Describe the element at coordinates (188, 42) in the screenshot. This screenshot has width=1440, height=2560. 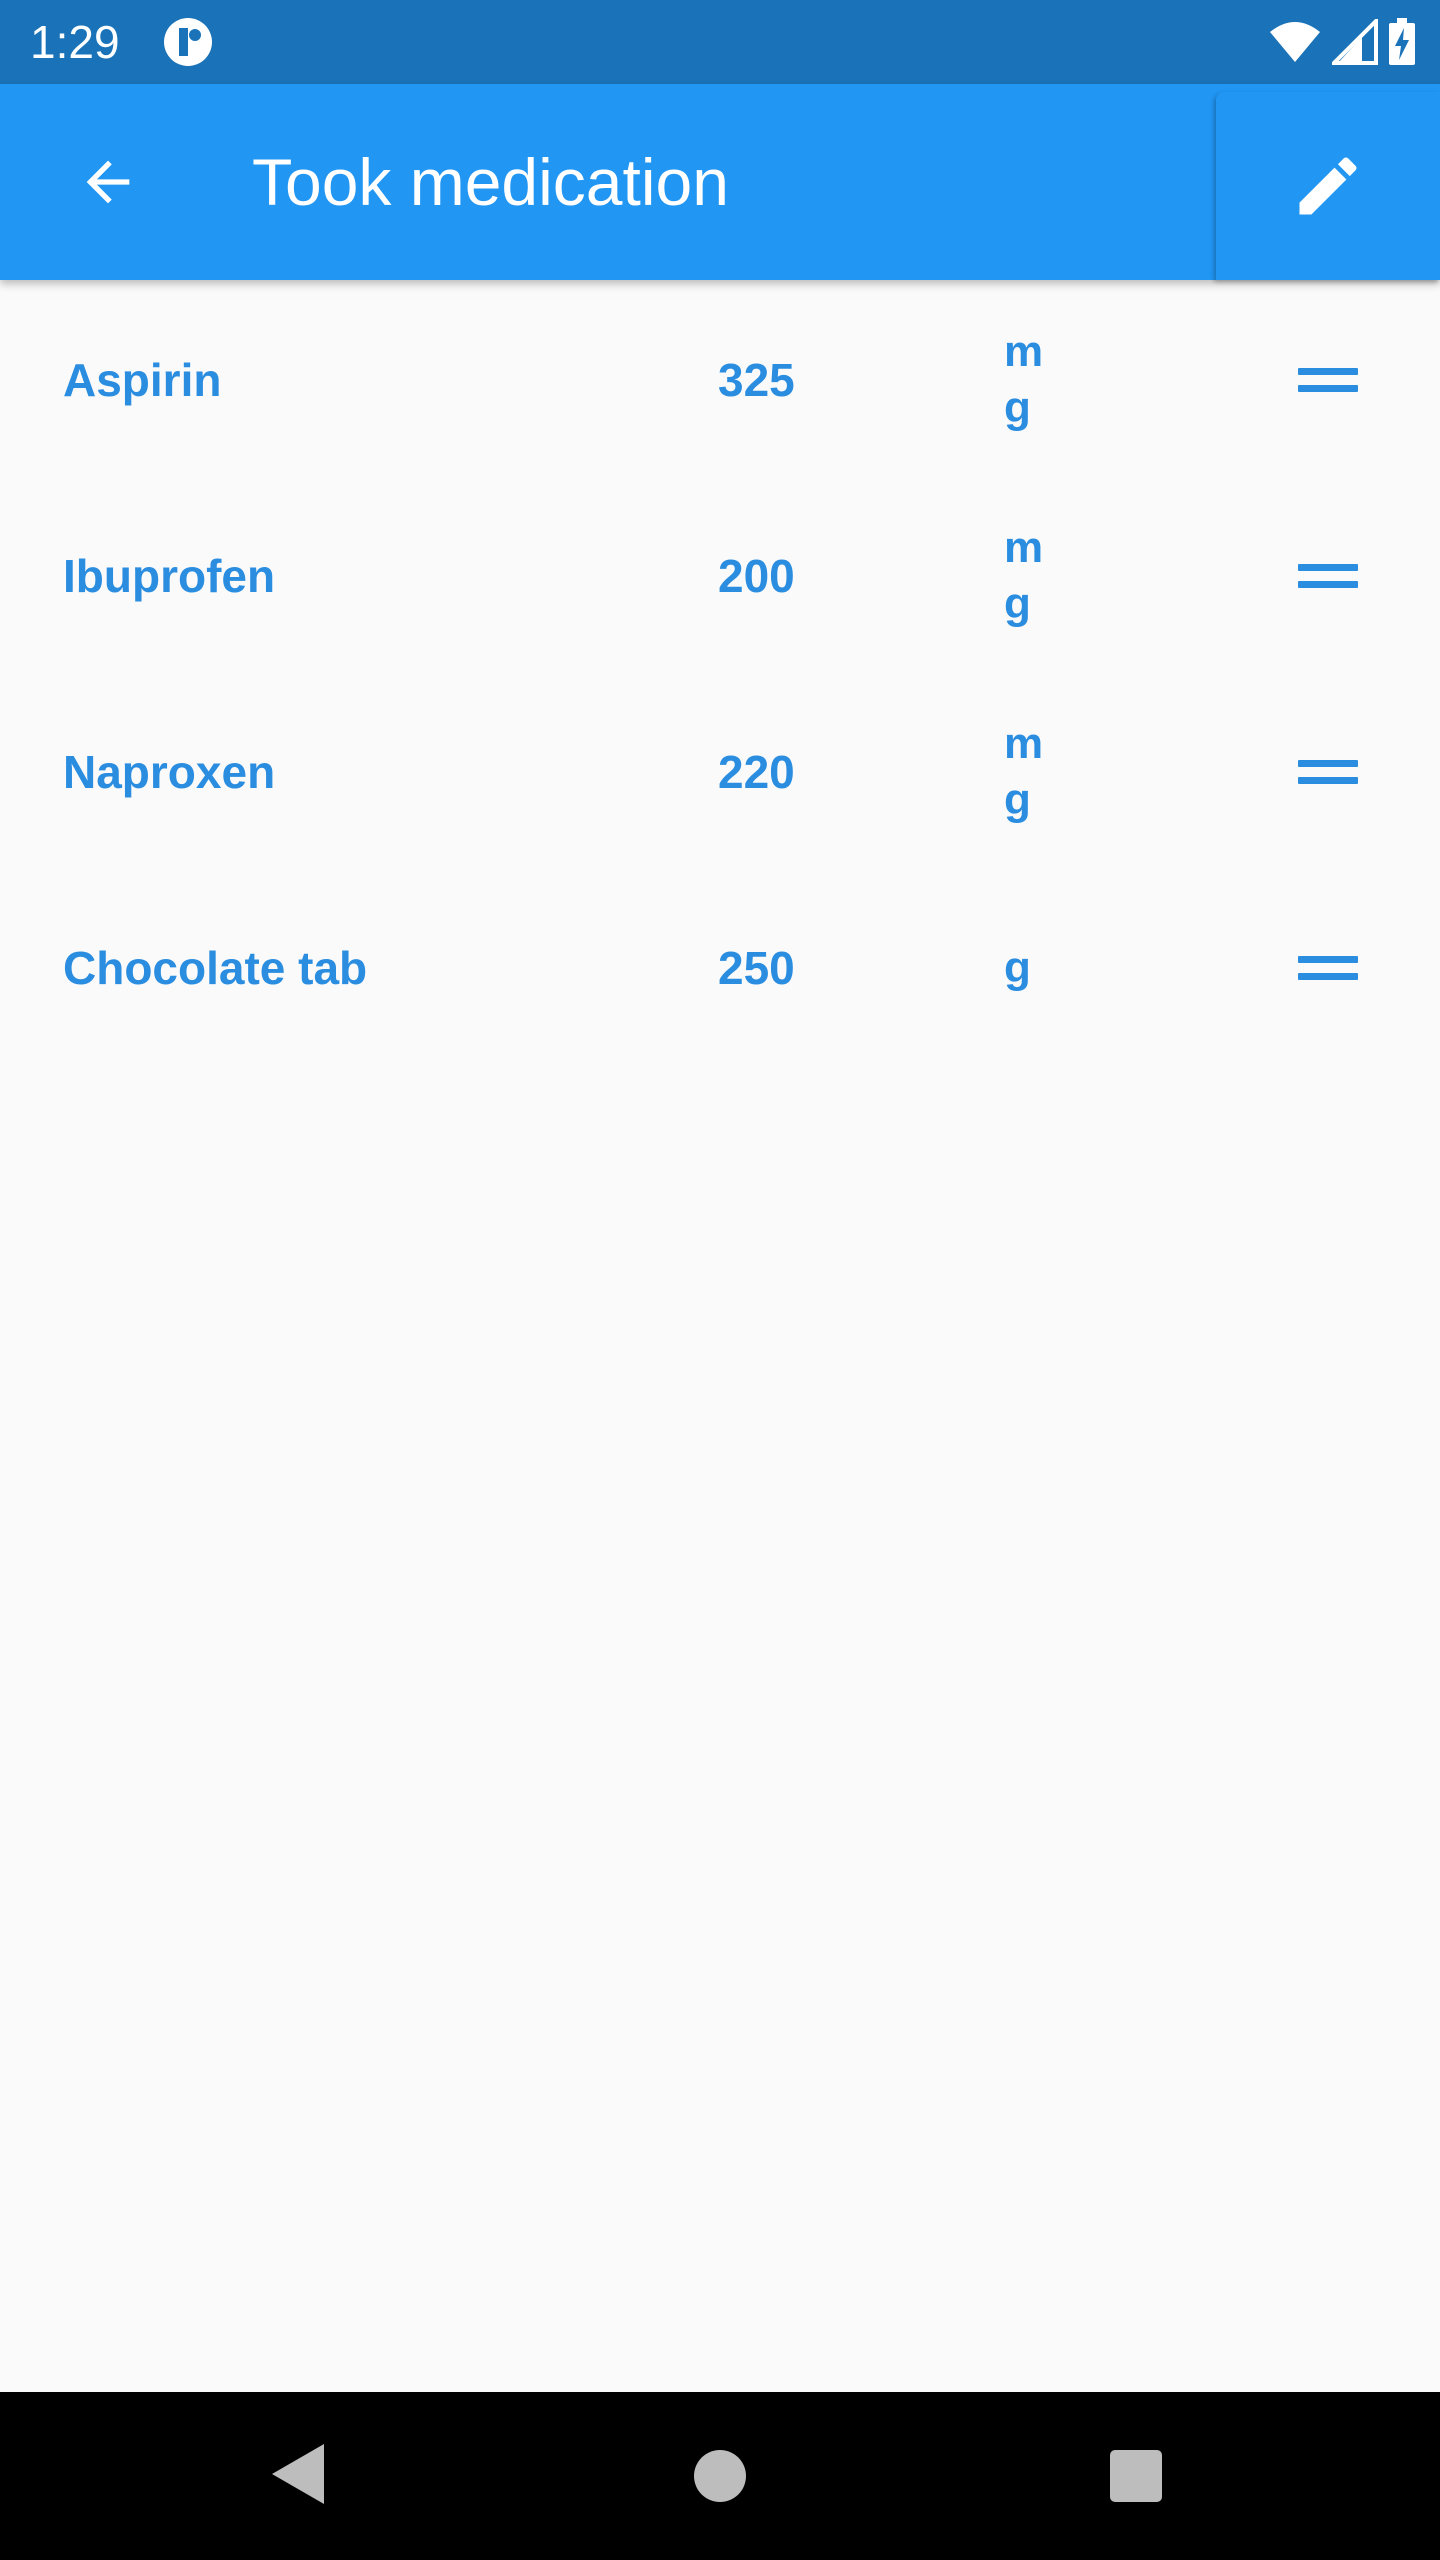
I see `app-notification-icon` at that location.